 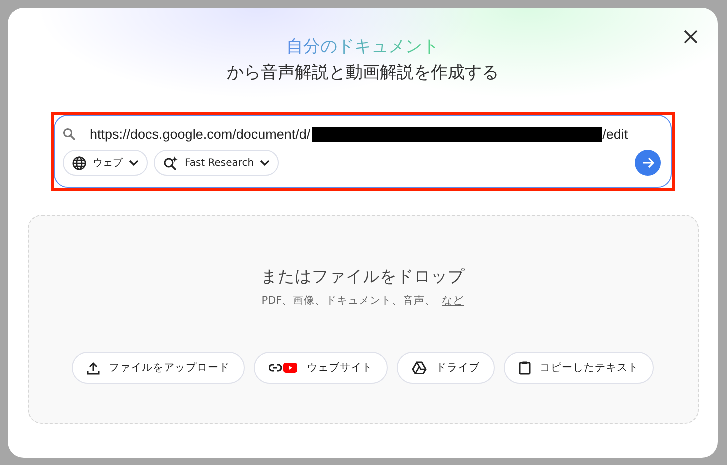 I want to click on source-chip: Fast Research, so click(x=217, y=163).